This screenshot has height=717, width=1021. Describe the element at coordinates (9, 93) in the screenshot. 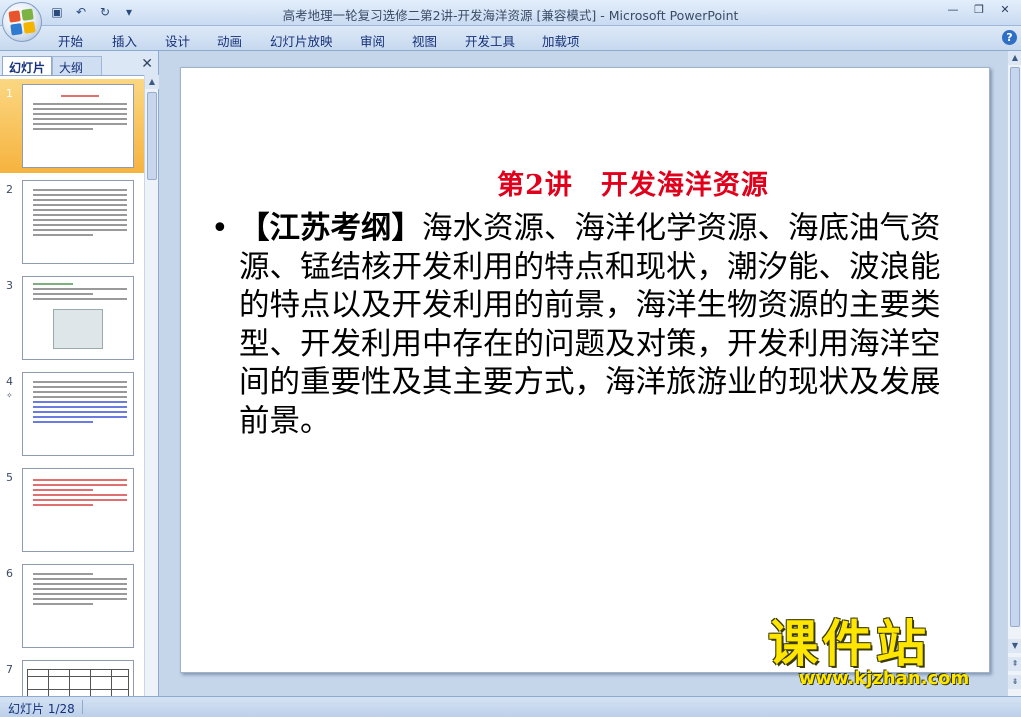

I see `slide-number: 1` at that location.